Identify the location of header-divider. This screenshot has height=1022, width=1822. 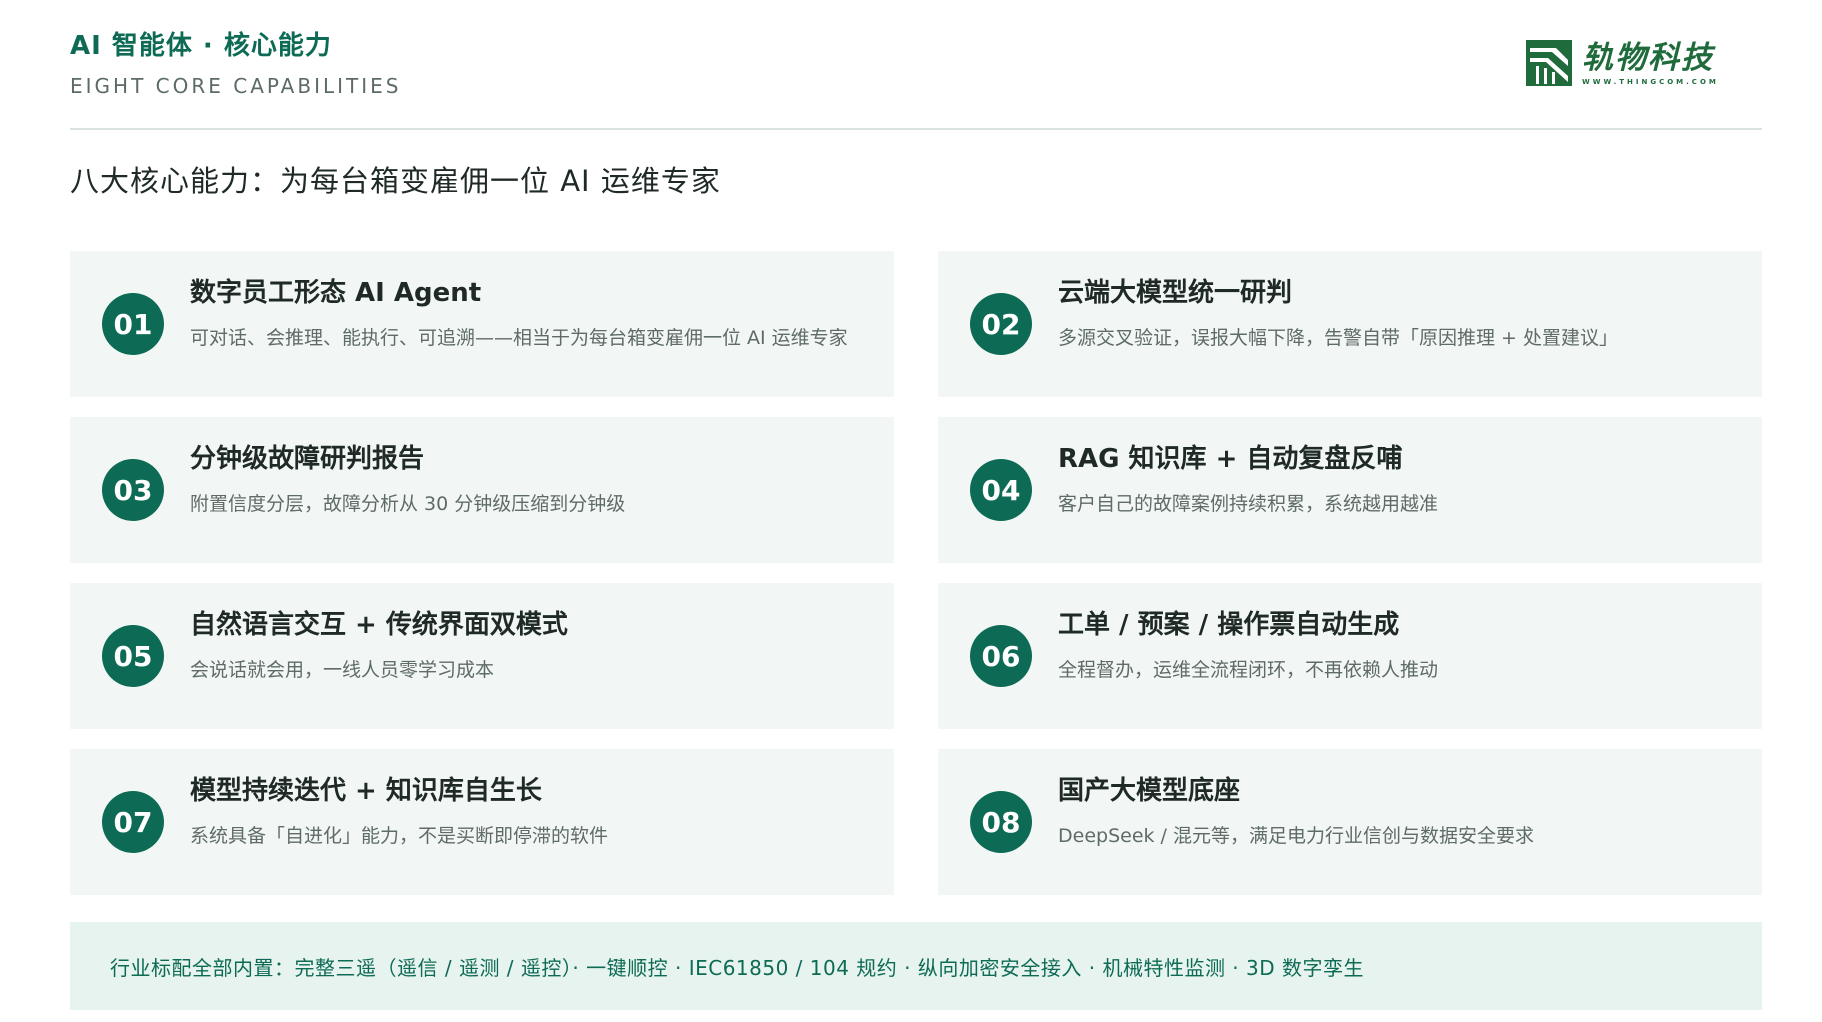
(916, 129).